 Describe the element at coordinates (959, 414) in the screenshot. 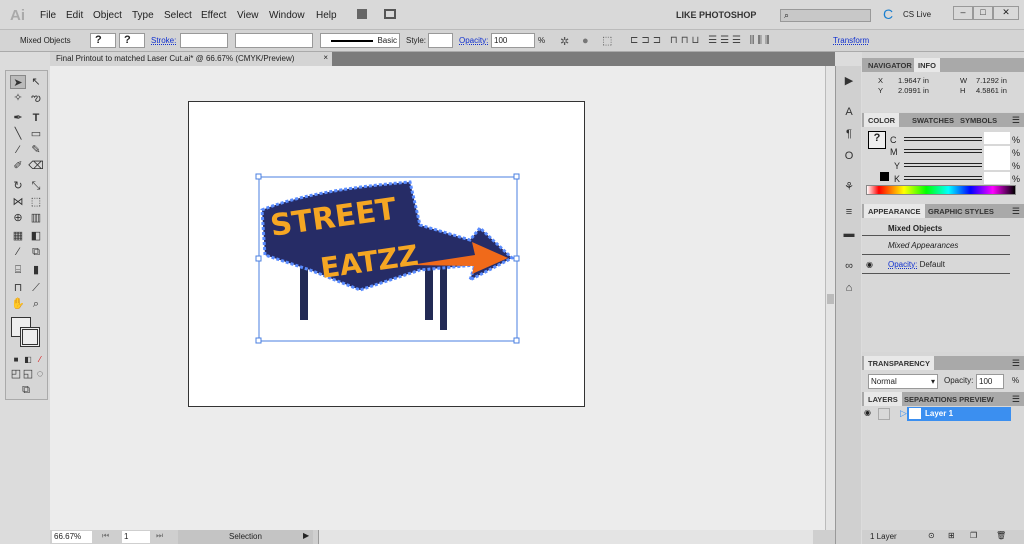

I see `layer-row: Layer 1` at that location.